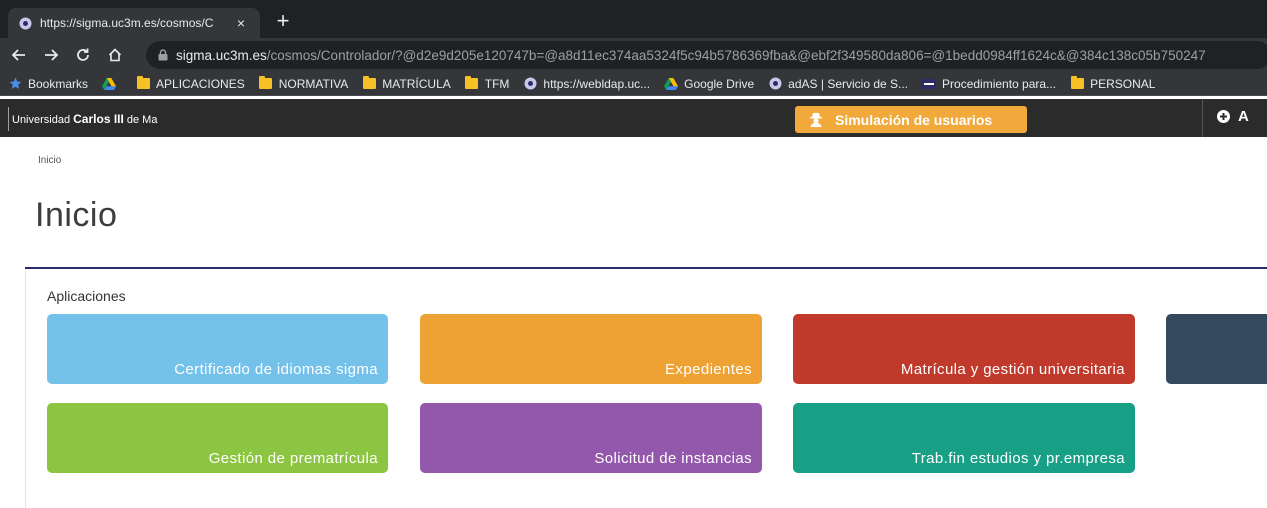  I want to click on tile-label: Certificado de idiomas sigma, so click(276, 369).